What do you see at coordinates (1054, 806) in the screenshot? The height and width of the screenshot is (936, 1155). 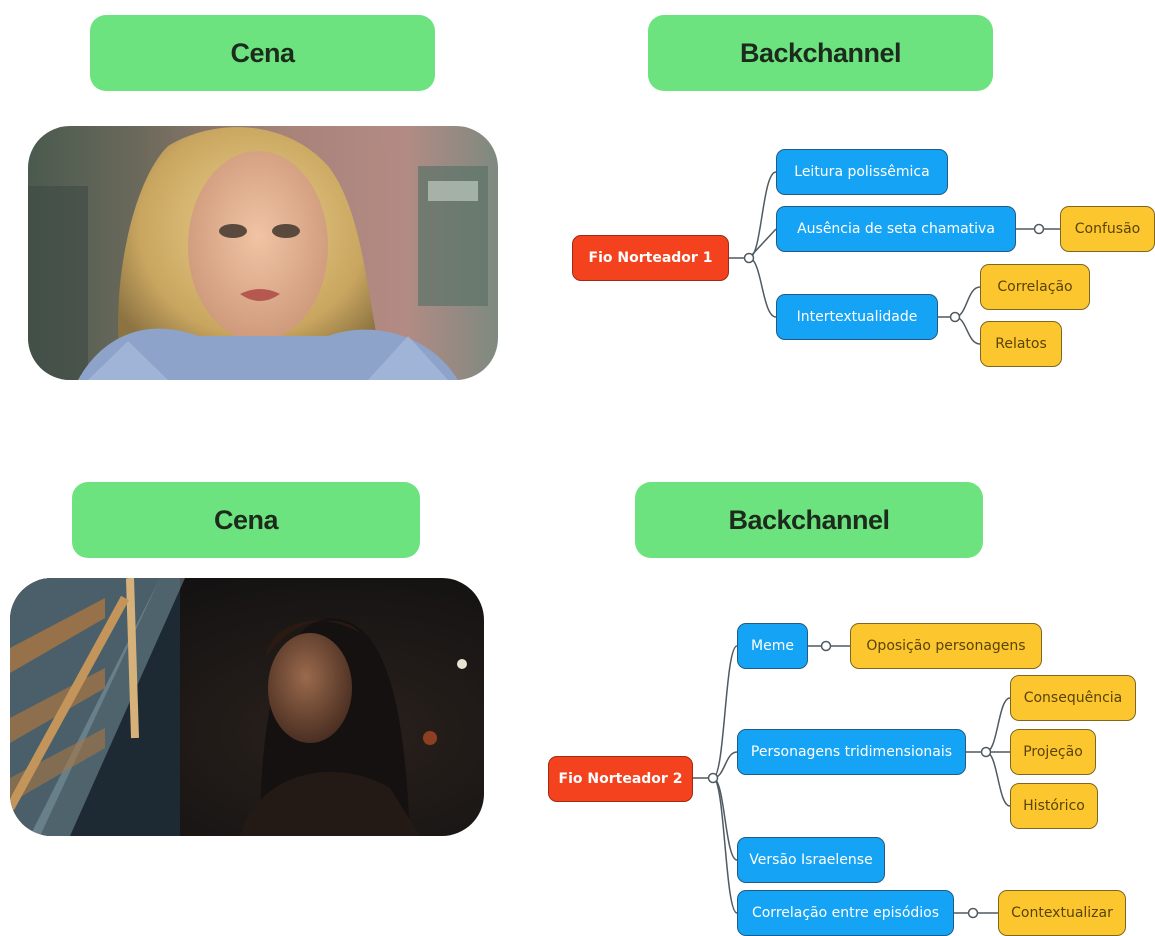 I see `leaf-historico: Histórico` at bounding box center [1054, 806].